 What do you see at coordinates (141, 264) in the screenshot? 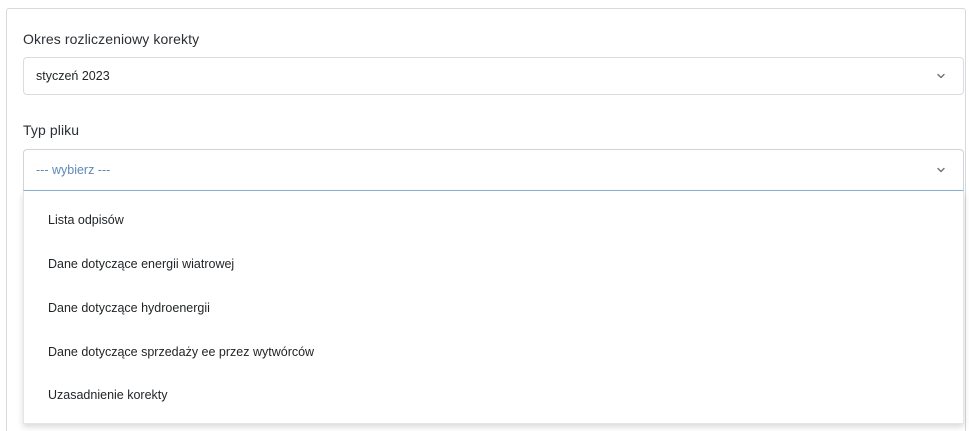
I see `option-energia-wiatrowa: Dane dotyczące energii wiatrowej` at bounding box center [141, 264].